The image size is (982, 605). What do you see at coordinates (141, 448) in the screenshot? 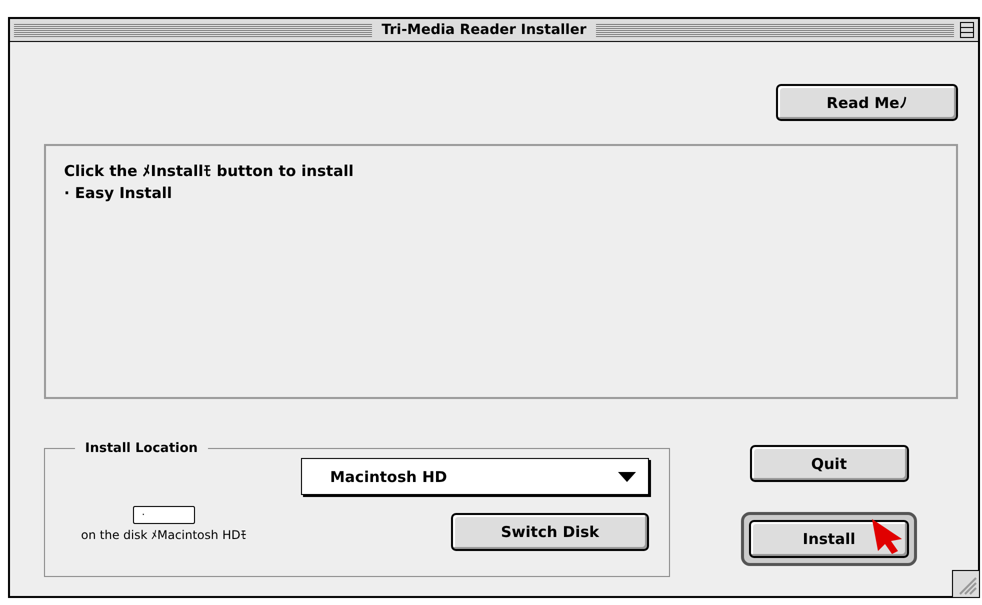
I see `group-label: Install Location` at bounding box center [141, 448].